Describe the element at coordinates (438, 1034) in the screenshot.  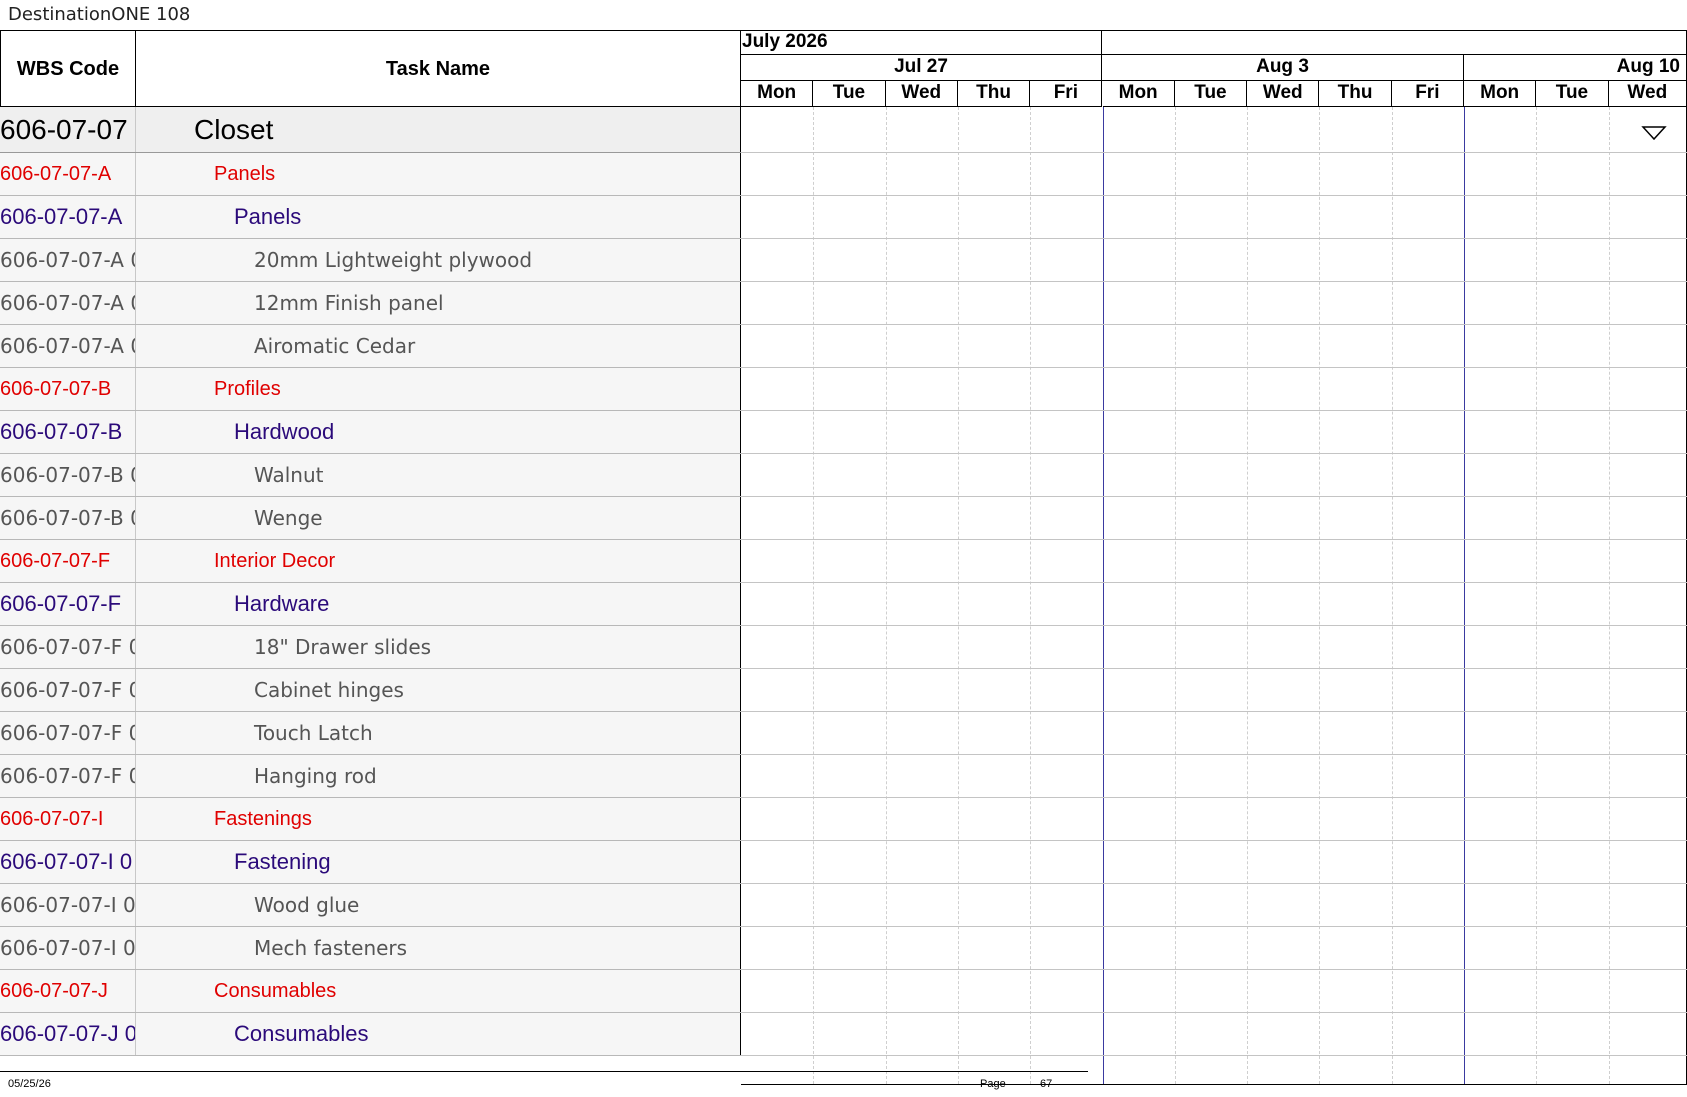
I see `task-name-cell: Consumables` at that location.